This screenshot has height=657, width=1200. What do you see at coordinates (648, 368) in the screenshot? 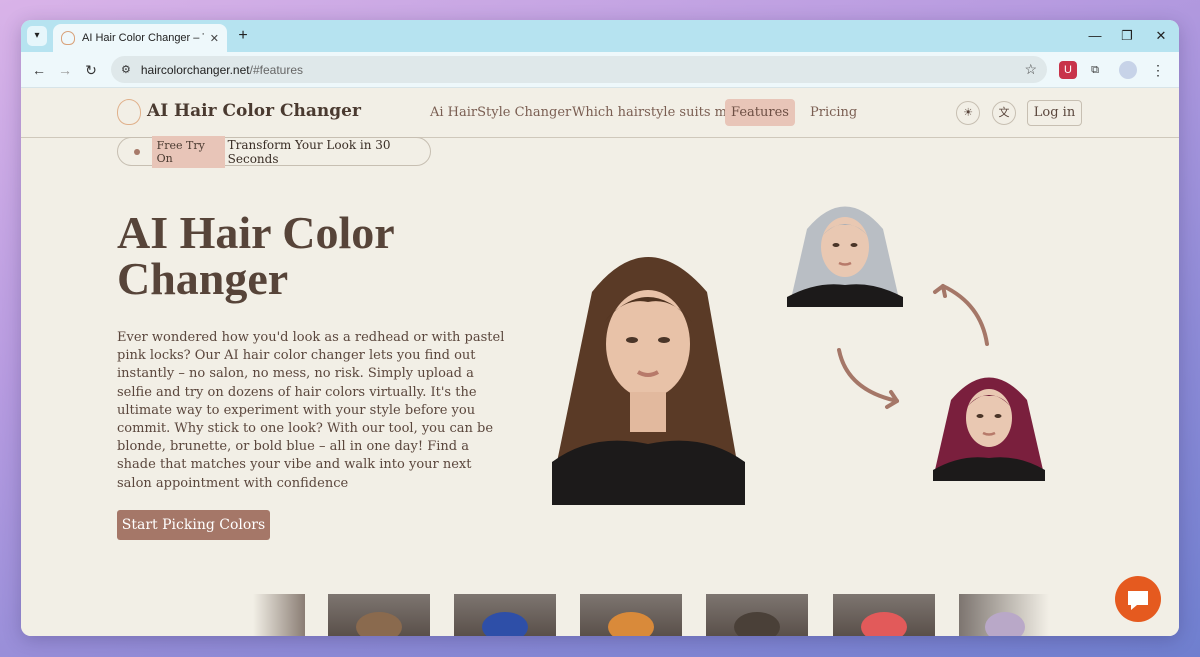
I see `hero-portrait-brunette` at bounding box center [648, 368].